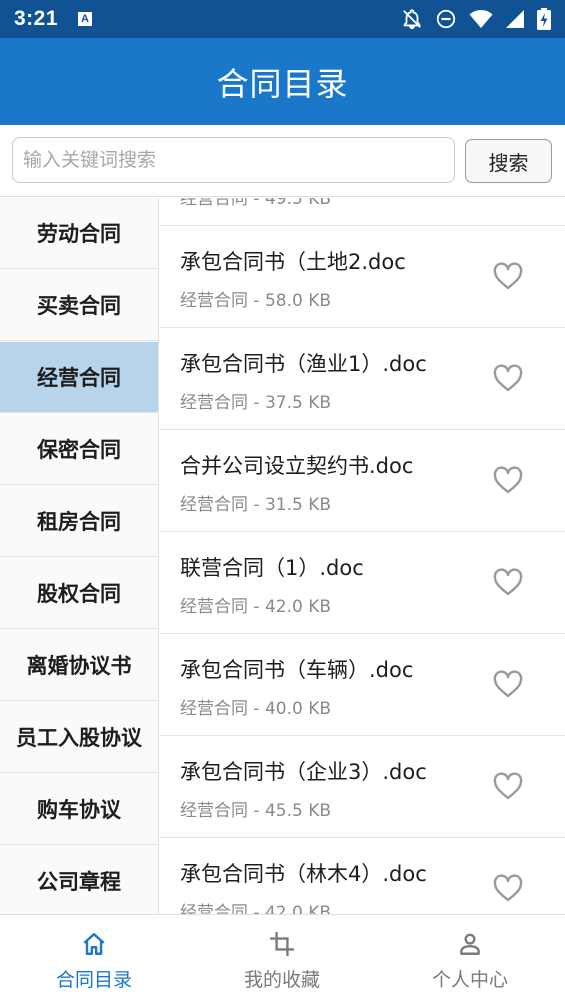  What do you see at coordinates (362, 787) in the screenshot?
I see `list-item: 承包合同书（企业3）.doc 经营合同 - 45.5 KB` at bounding box center [362, 787].